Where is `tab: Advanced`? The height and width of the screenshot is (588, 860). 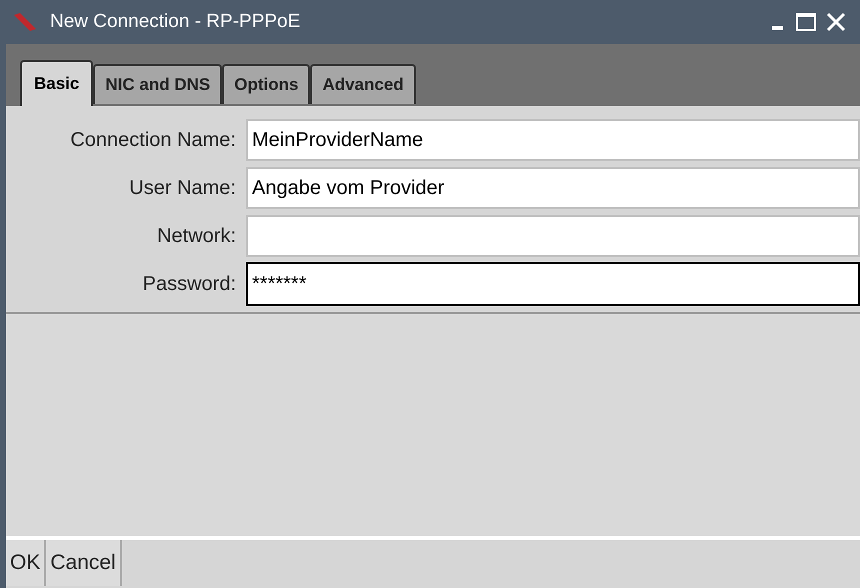 tab: Advanced is located at coordinates (363, 84).